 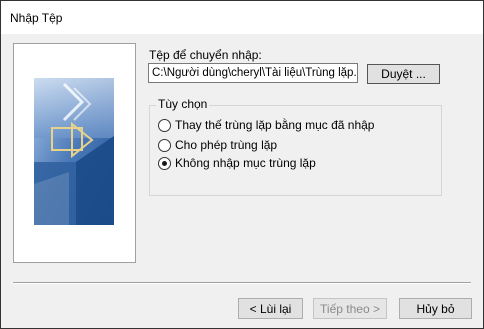 I want to click on radio-allow-duplicates: Cho phép trùng lặp, so click(x=217, y=145).